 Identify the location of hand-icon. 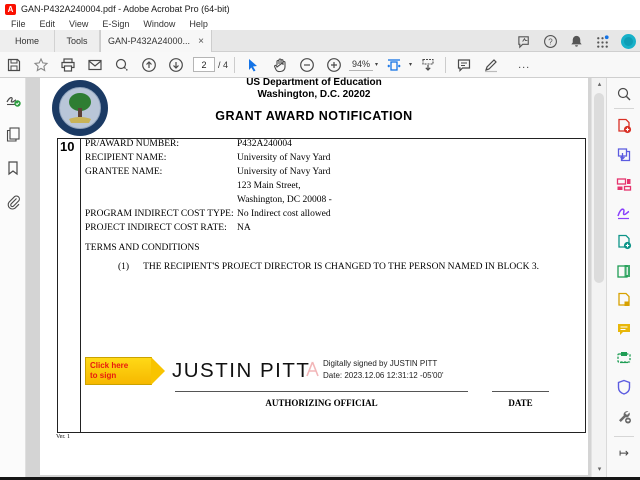
(279, 64).